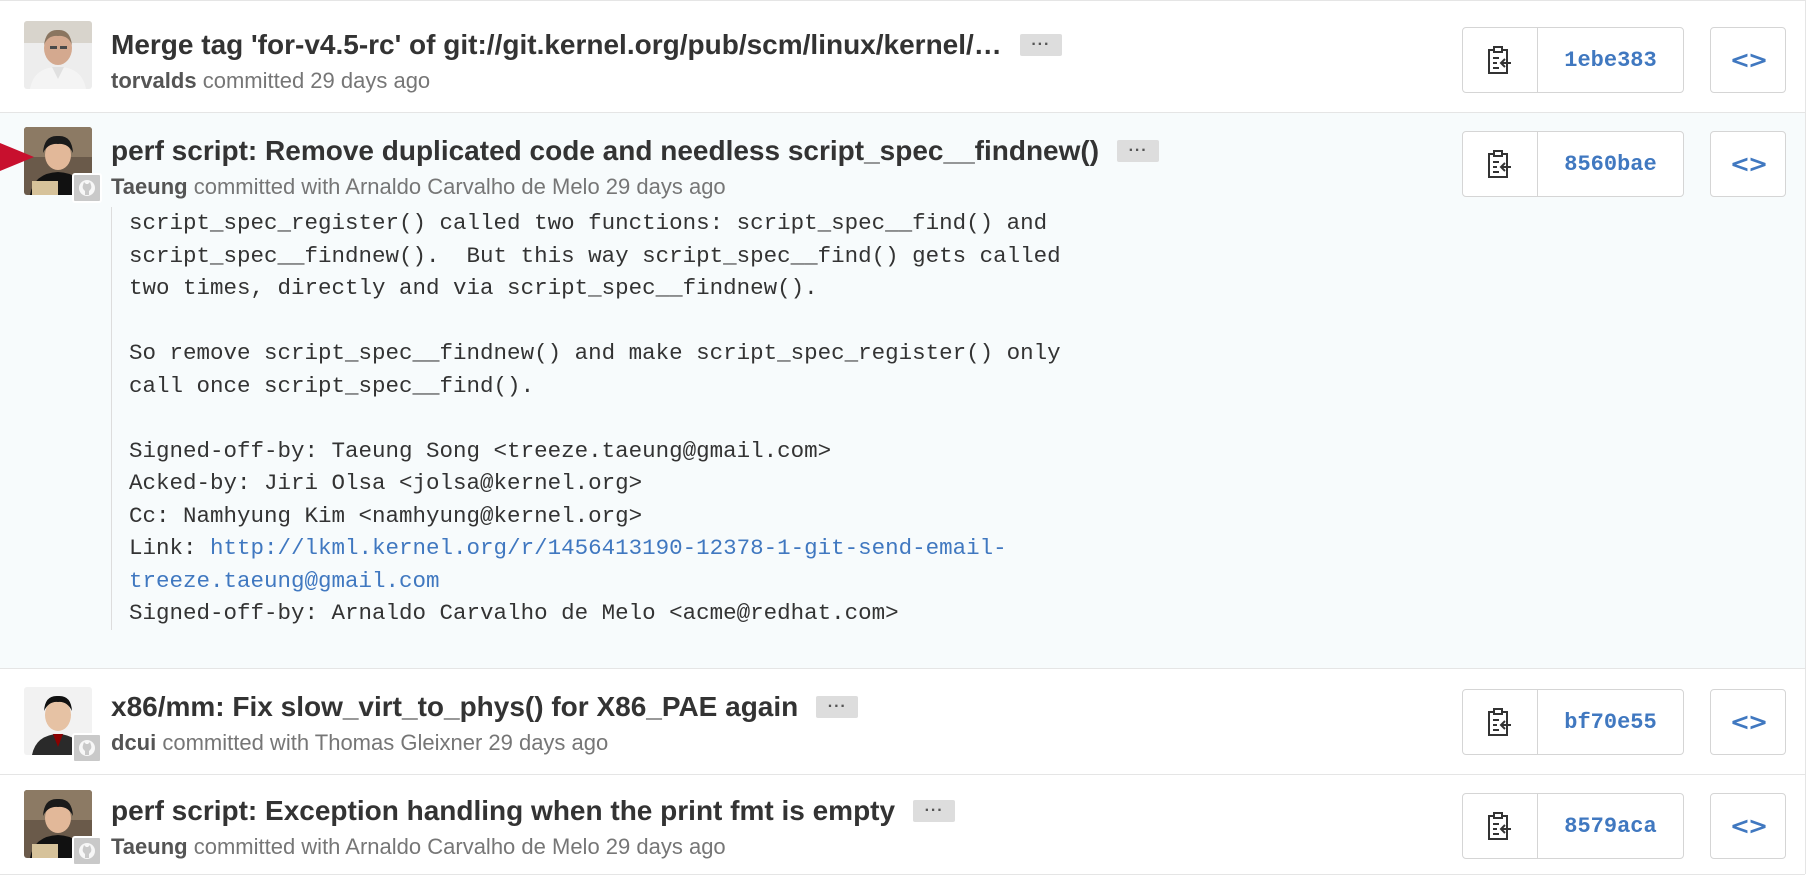 The height and width of the screenshot is (875, 1807). What do you see at coordinates (1610, 826) in the screenshot?
I see `commit-sha-link: 8579aca` at bounding box center [1610, 826].